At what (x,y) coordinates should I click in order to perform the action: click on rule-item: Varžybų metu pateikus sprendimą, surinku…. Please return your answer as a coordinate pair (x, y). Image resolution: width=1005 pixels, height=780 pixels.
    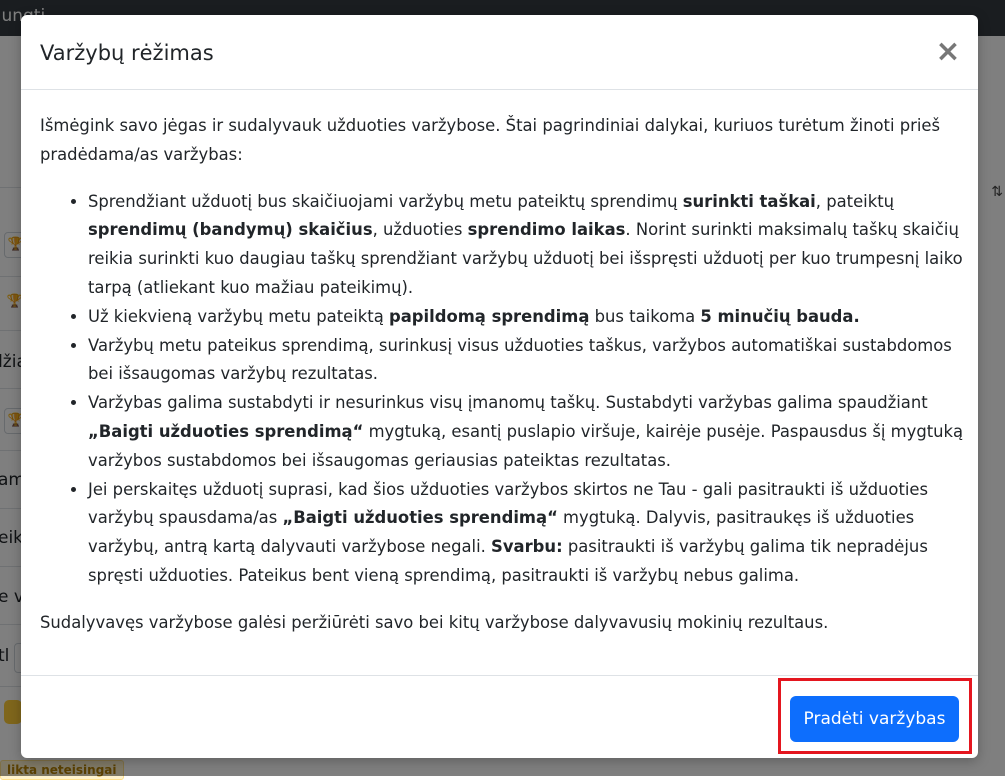
    Looking at the image, I should click on (526, 361).